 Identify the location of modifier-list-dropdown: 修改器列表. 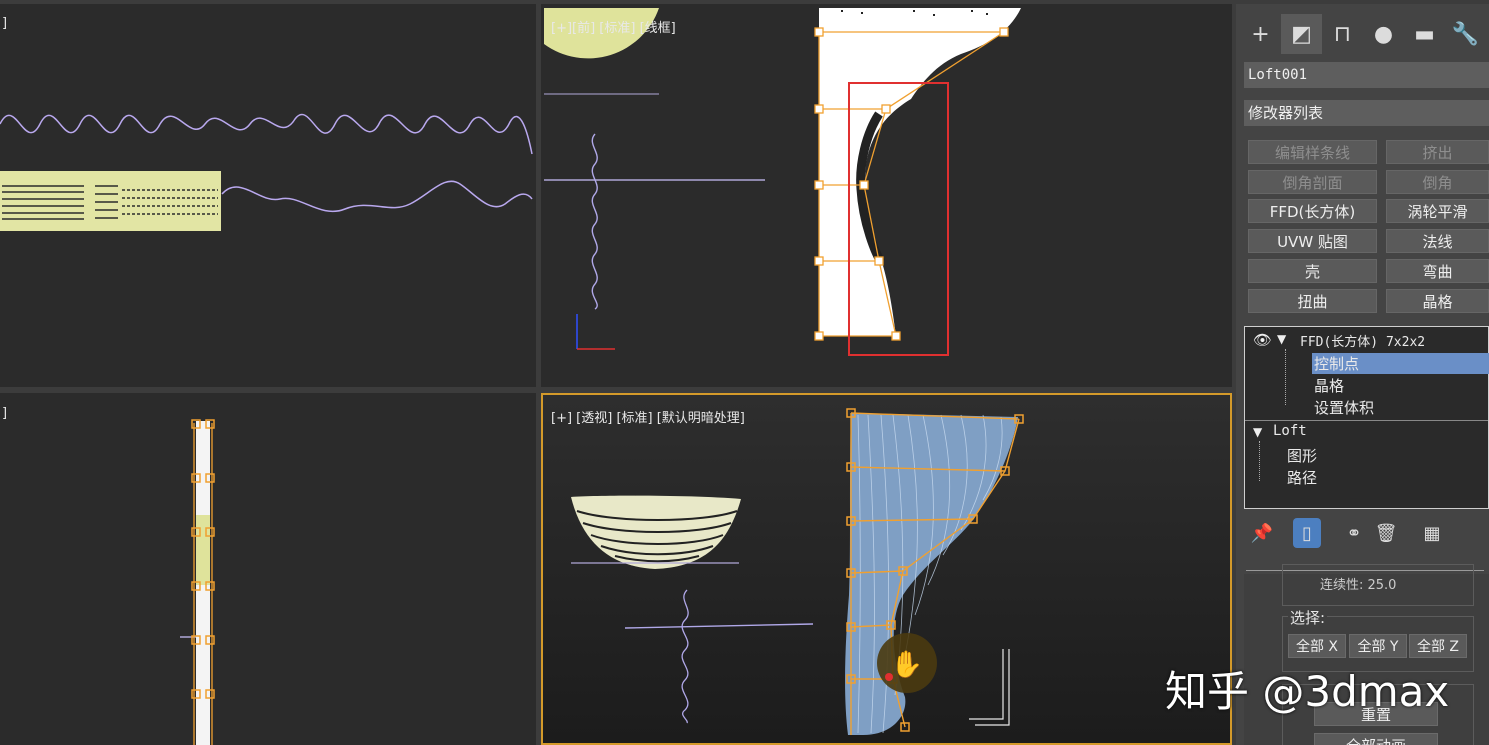
(1366, 113).